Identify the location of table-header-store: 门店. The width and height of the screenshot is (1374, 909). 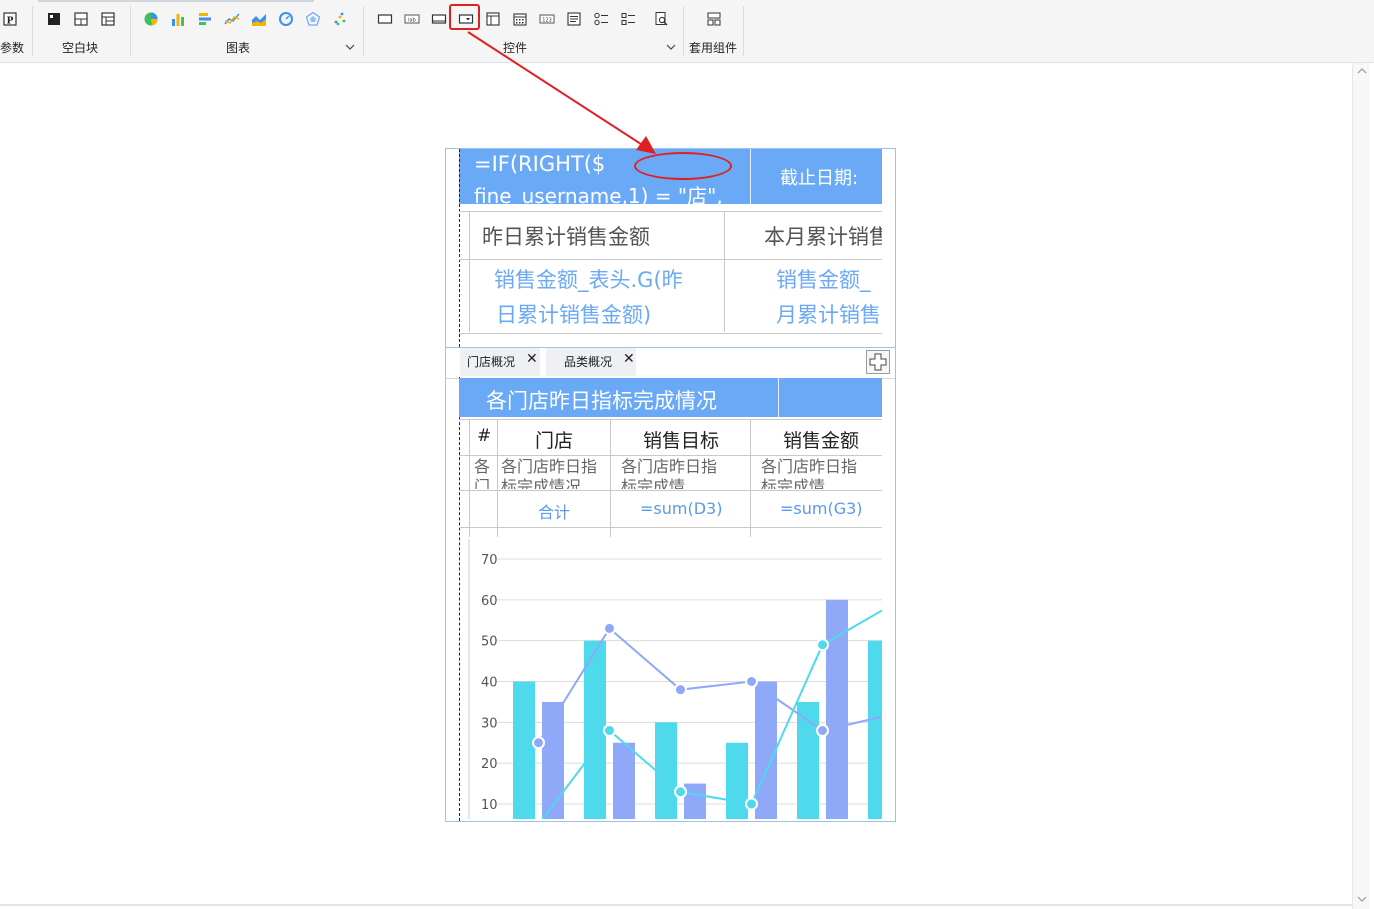
(554, 441).